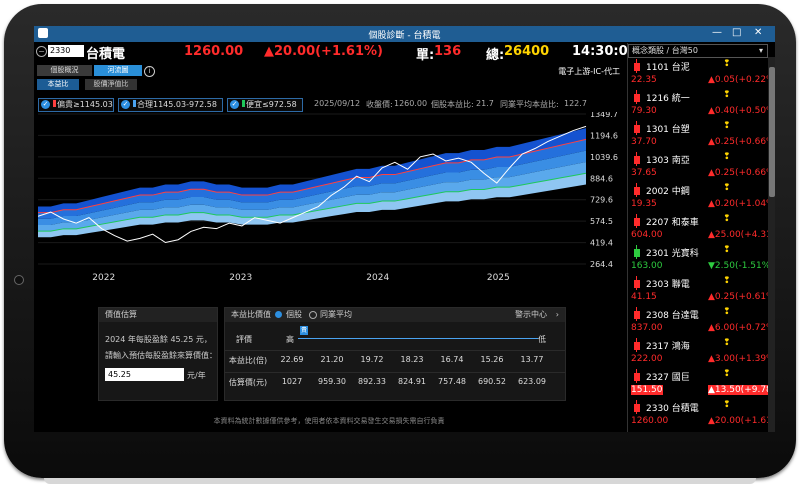 Image resolution: width=800 pixels, height=485 pixels. I want to click on y-tick-label: 1349.7, so click(604, 115).